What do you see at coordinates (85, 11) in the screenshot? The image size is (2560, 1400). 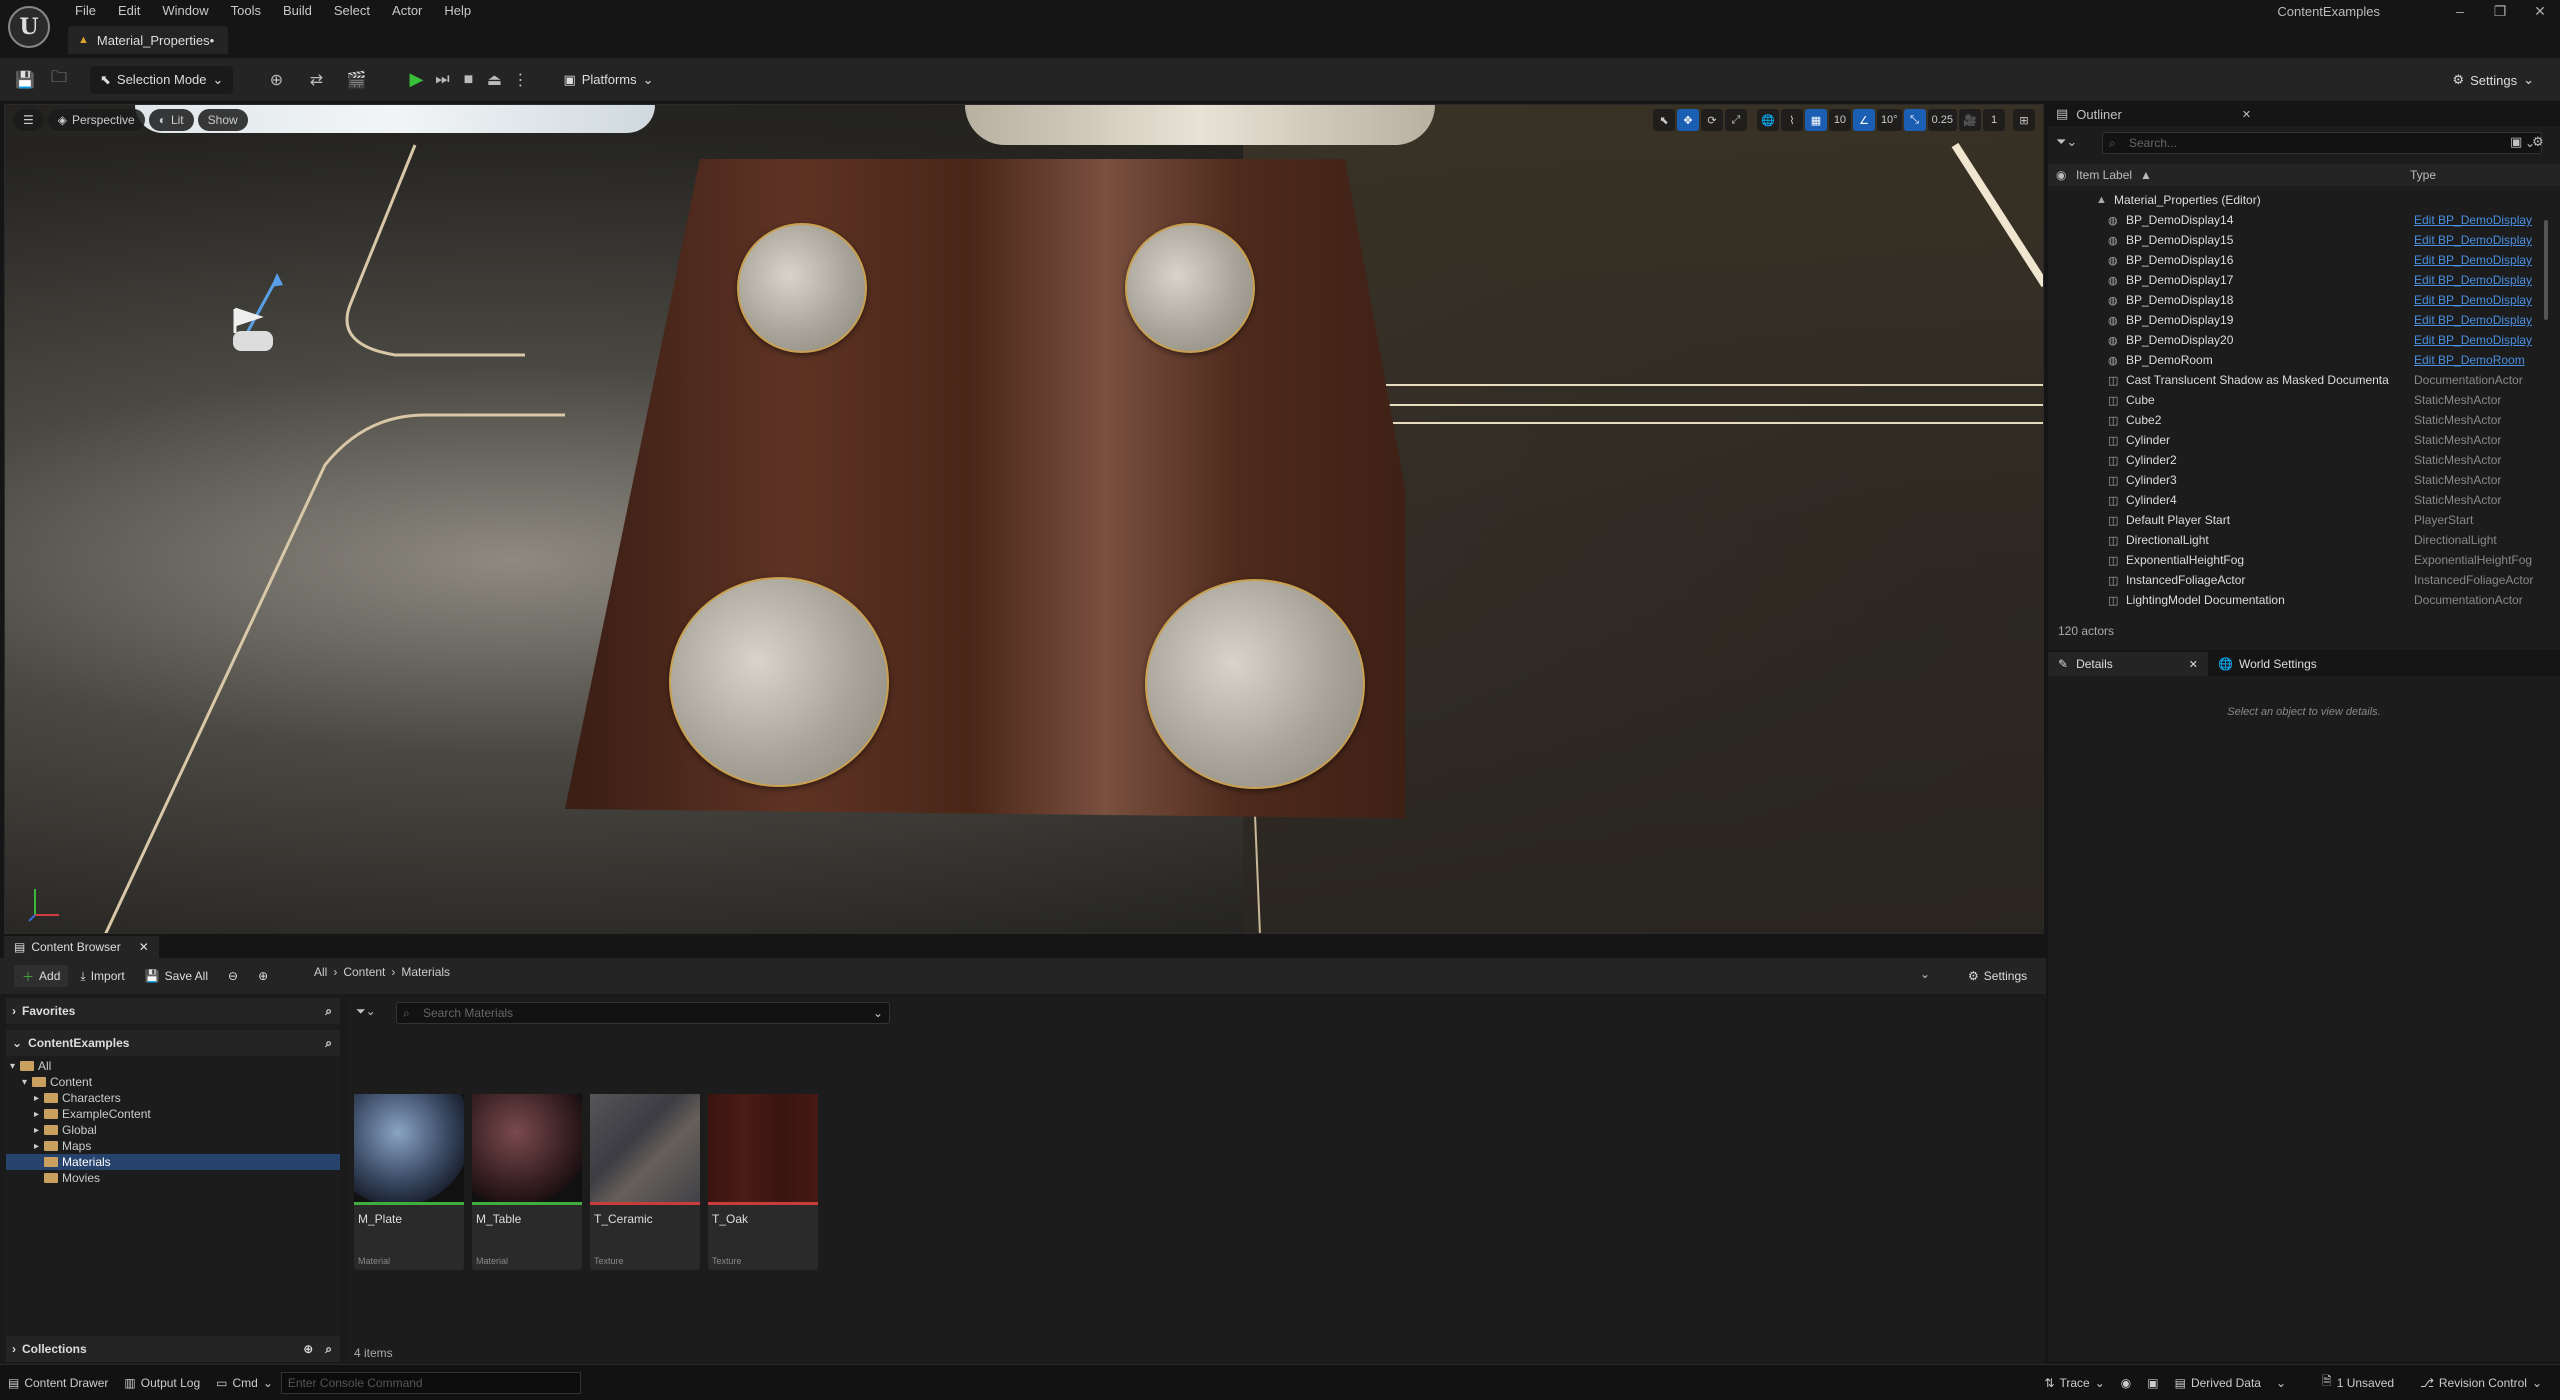 I see `menu-file: File` at bounding box center [85, 11].